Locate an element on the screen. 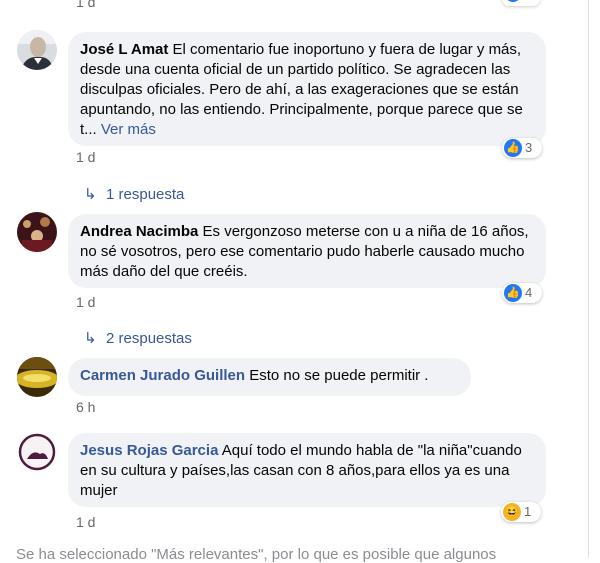  comment-author: Andrea Nacimba is located at coordinates (139, 231).